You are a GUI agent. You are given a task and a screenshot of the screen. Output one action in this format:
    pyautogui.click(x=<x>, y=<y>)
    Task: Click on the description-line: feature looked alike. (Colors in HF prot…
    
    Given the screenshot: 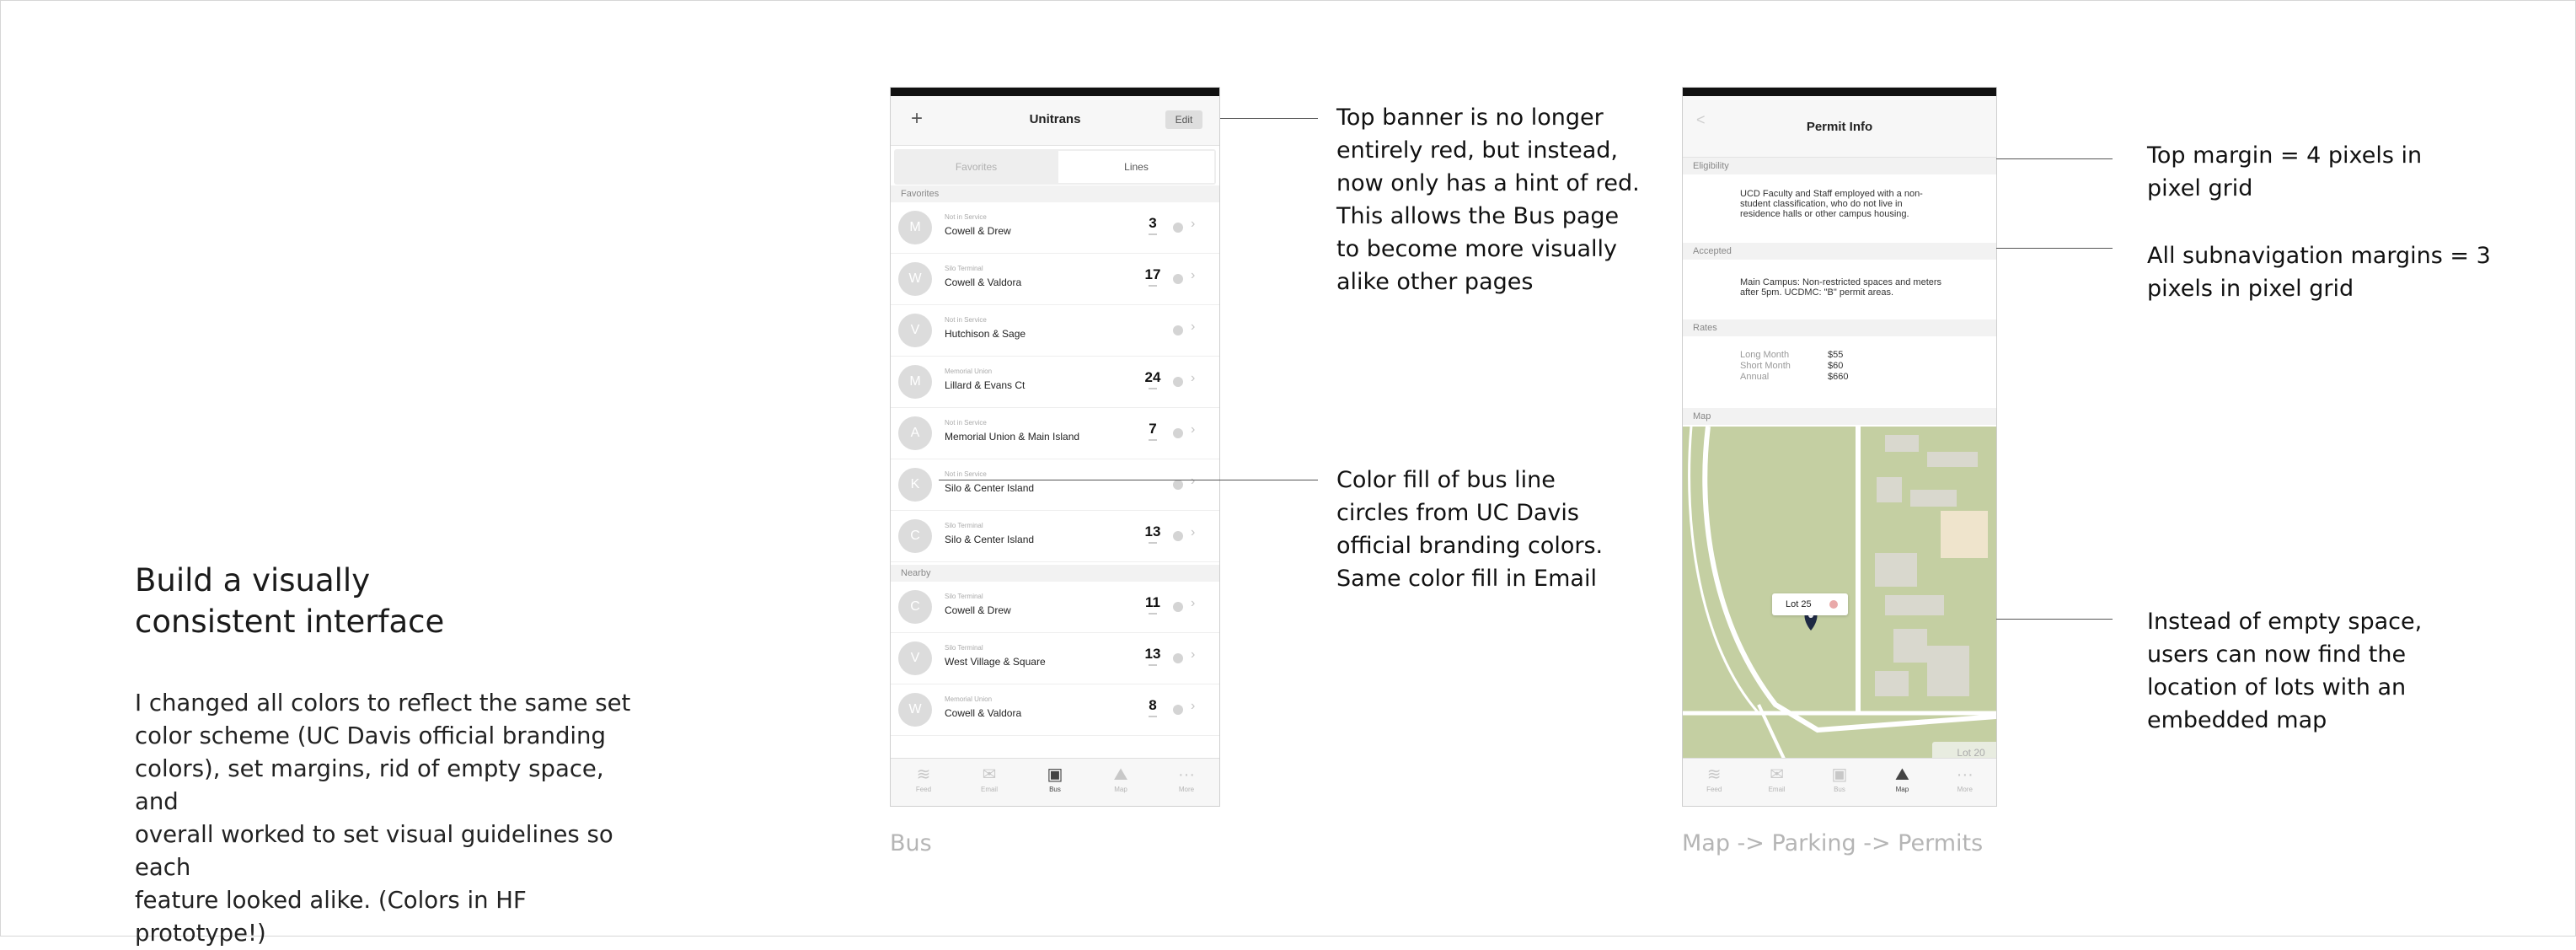 What is the action you would take?
    pyautogui.click(x=331, y=917)
    